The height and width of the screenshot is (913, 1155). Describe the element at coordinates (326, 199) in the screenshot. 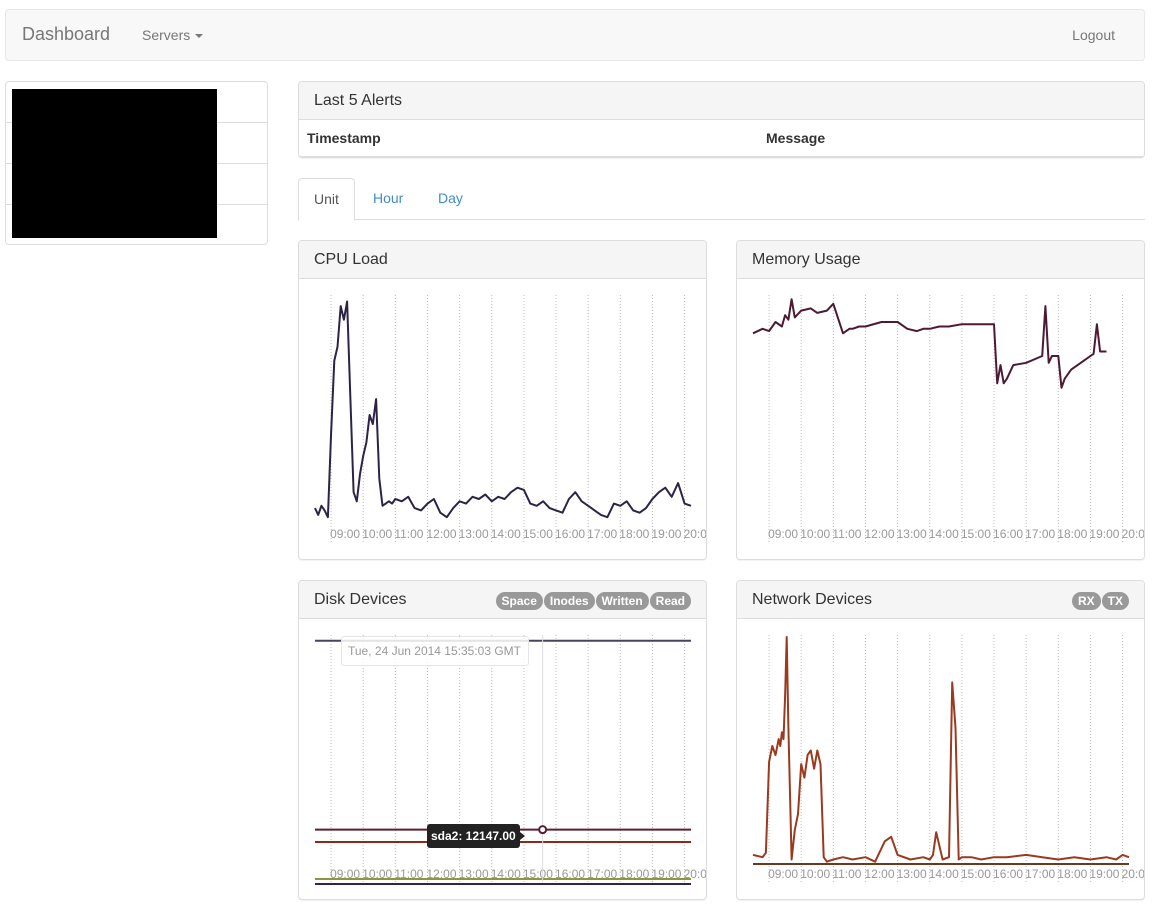

I see `tab-unit: Unit` at that location.